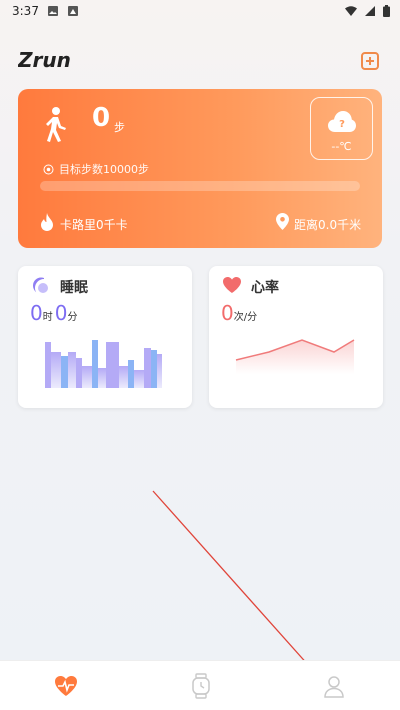 This screenshot has height=710, width=400. Describe the element at coordinates (245, 317) in the screenshot. I see `heart-rate-unit: 次/分` at that location.